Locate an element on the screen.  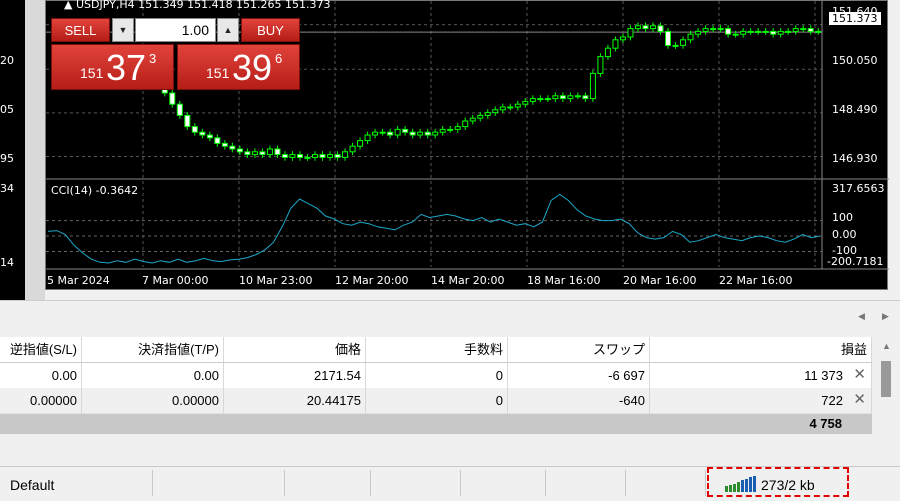
profile-name: Default is located at coordinates (32, 485).